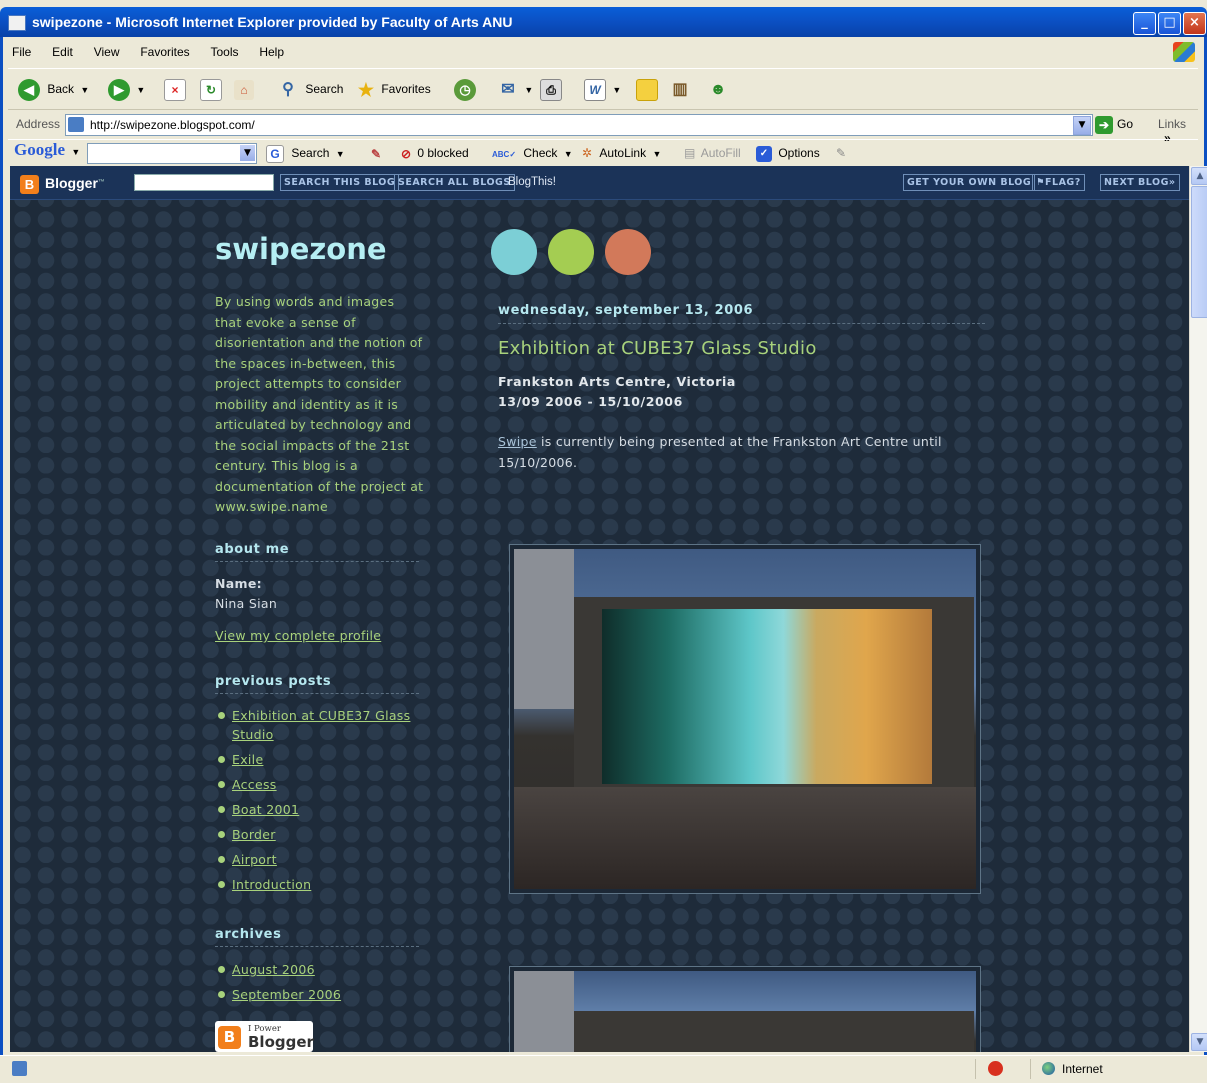 Image resolution: width=1207 pixels, height=1083 pixels. Describe the element at coordinates (62, 183) in the screenshot. I see `blogger-logo: B Blogger™` at that location.